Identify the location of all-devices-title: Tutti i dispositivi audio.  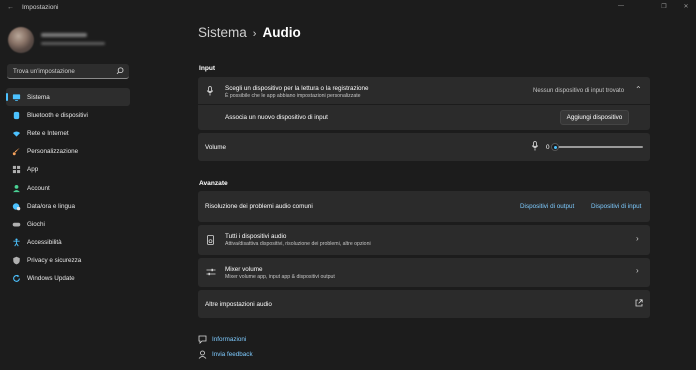
(256, 236).